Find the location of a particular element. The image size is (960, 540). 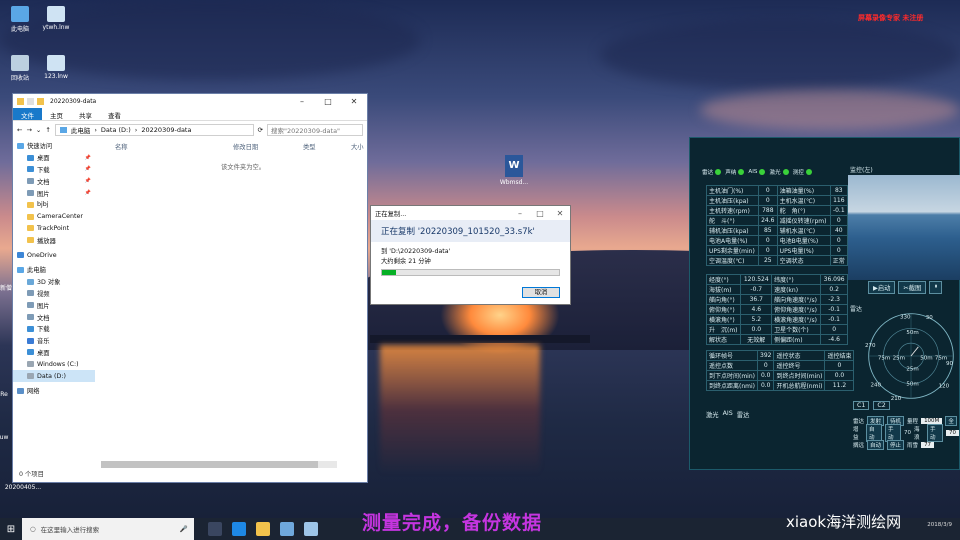

copy-maximize-button: □ is located at coordinates (540, 213).